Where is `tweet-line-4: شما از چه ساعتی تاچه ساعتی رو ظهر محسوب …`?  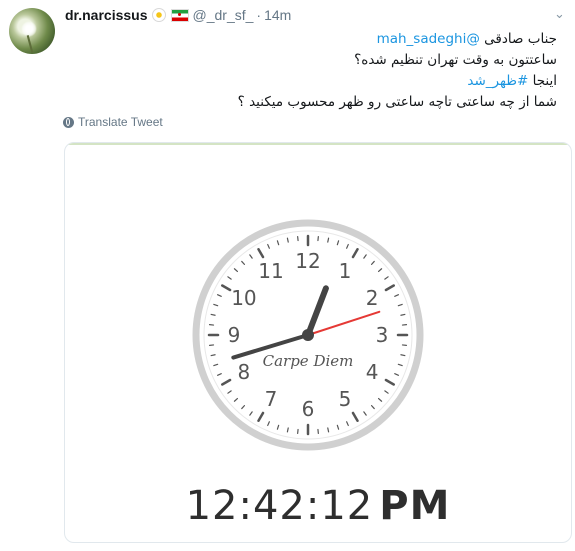
tweet-line-4: شما از چه ساعتی تاچه ساعتی رو ظهر محسوب … is located at coordinates (397, 102).